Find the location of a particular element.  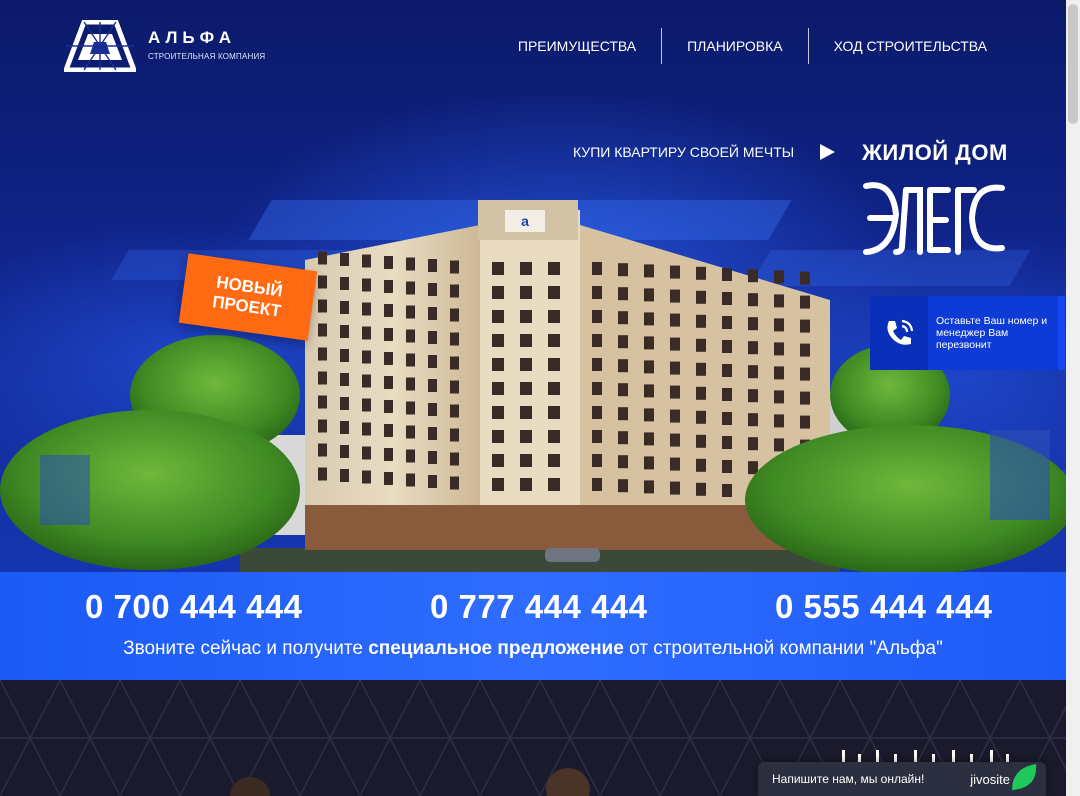

phone-number-1: 0 700 444 444 is located at coordinates (194, 607).